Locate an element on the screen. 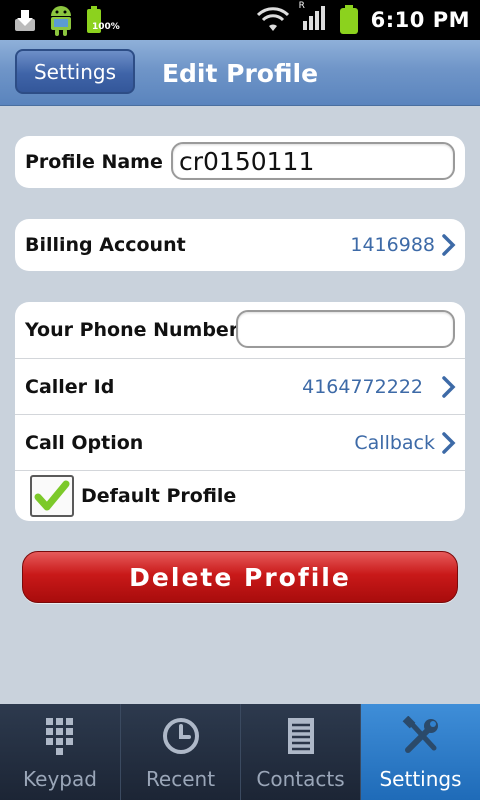 The width and height of the screenshot is (480, 800). signal-indicator: R is located at coordinates (313, 18).